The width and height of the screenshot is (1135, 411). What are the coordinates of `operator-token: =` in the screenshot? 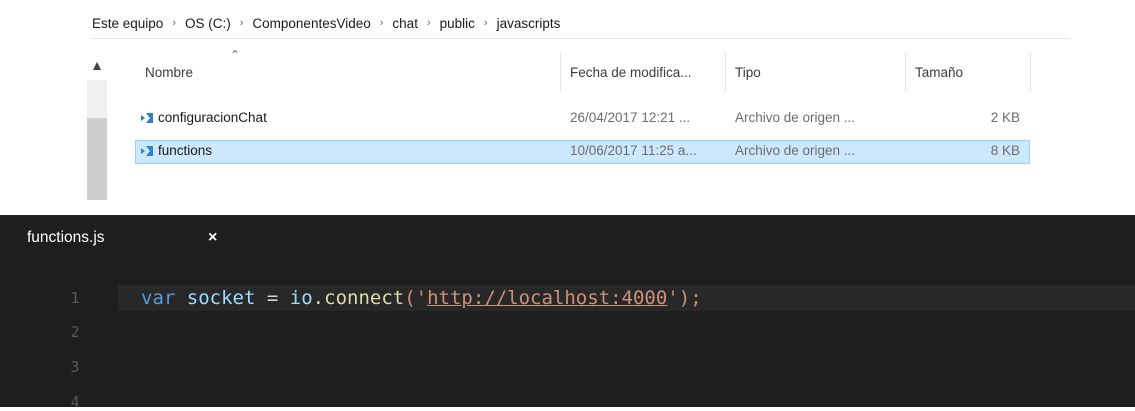 It's located at (272, 298).